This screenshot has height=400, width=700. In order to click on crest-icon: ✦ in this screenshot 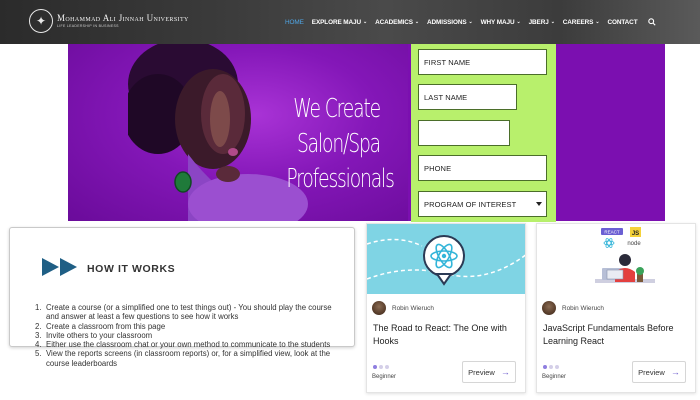, I will do `click(41, 21)`.